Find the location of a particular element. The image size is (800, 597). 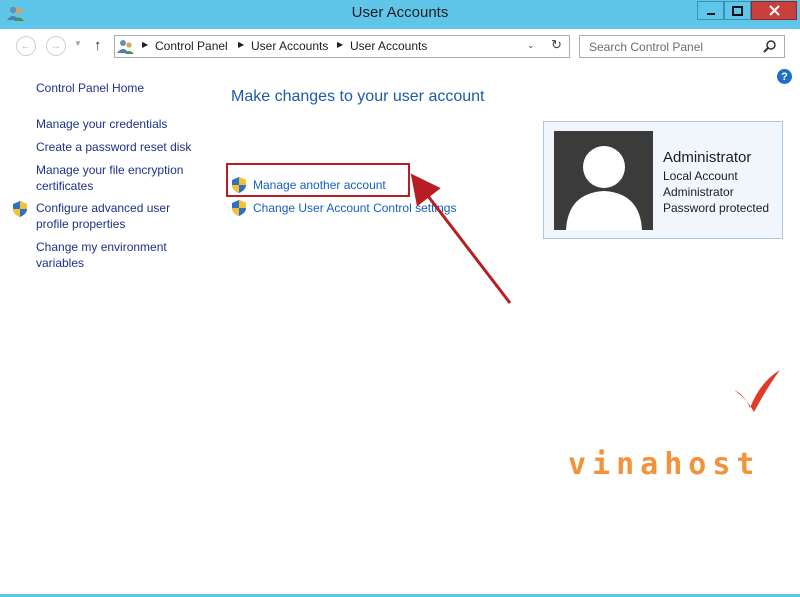

back-arrow-icon: ← is located at coordinates (26, 46).